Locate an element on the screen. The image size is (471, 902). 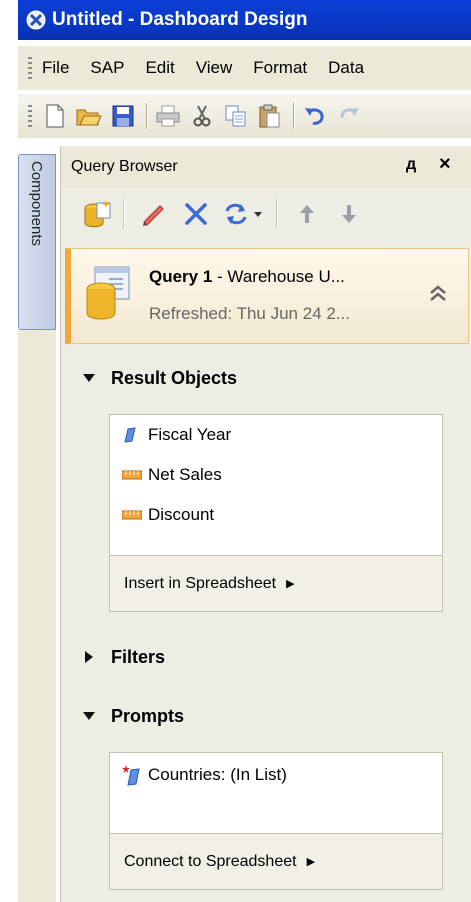
window-titlebar: Untitled - Dashboard Design is located at coordinates (244, 20).